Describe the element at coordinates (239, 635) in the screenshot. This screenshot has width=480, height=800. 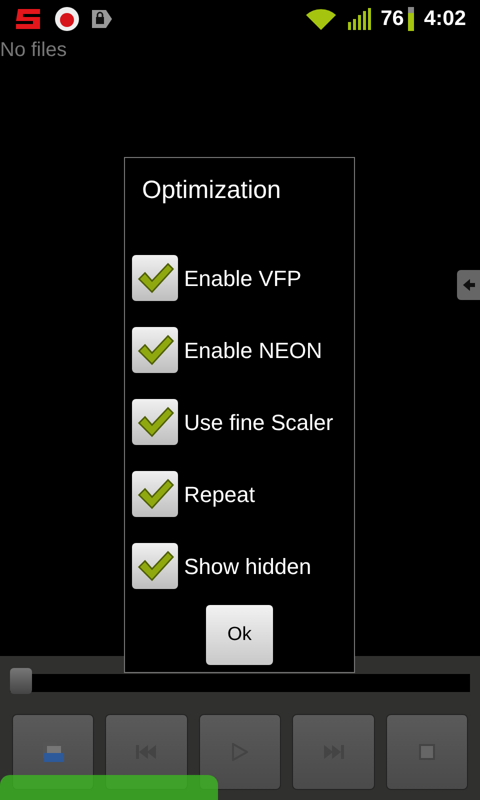
I see `ok-button: Ok` at that location.